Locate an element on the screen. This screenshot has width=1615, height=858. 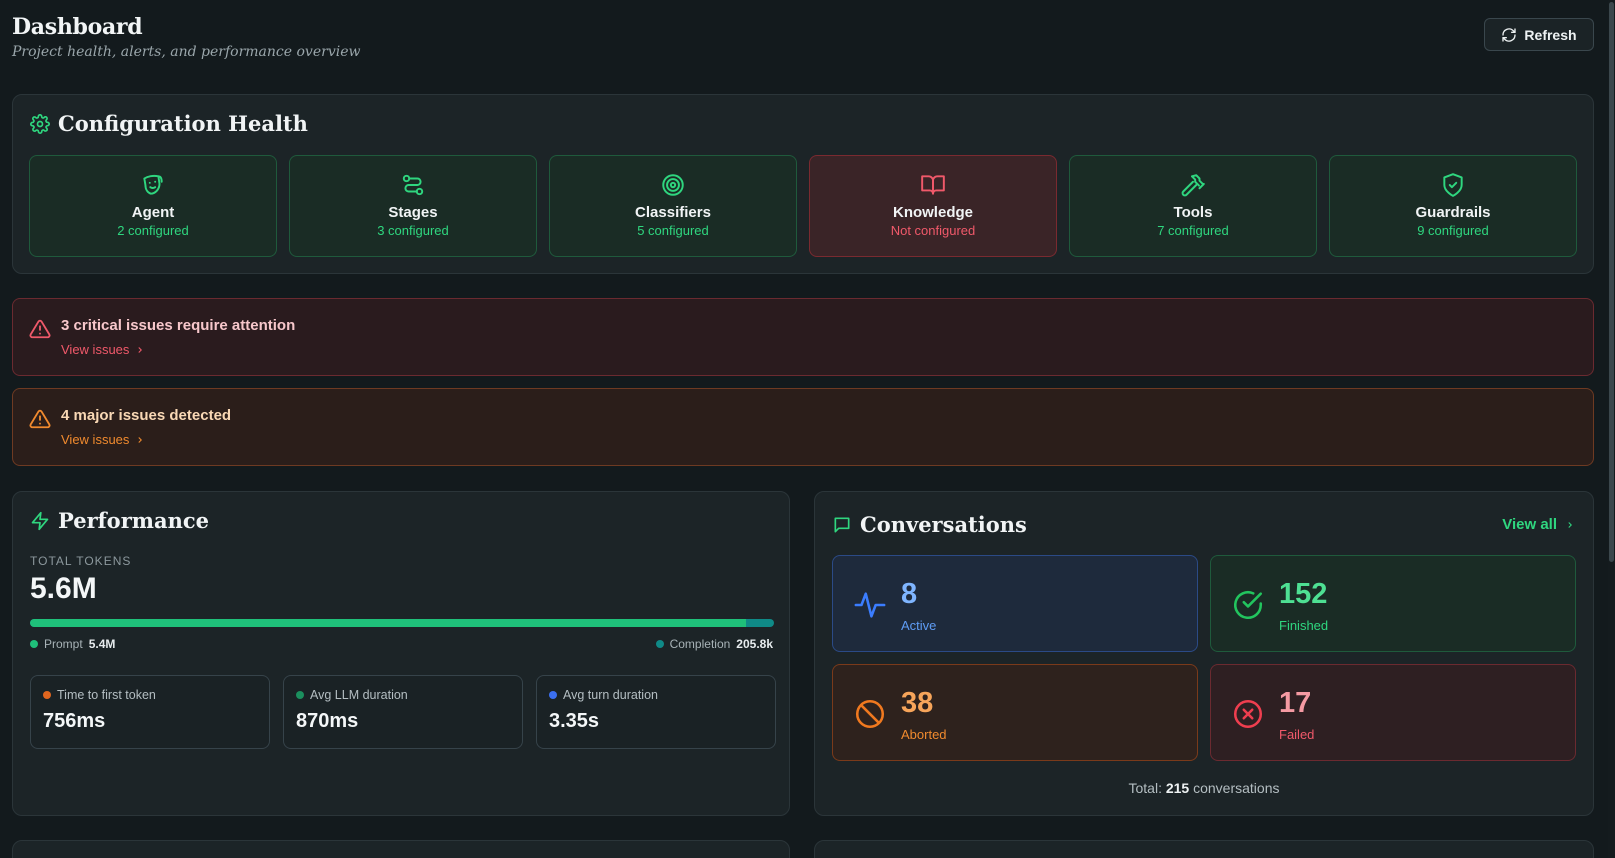
config-tile-status: 9 configured is located at coordinates (1453, 230).